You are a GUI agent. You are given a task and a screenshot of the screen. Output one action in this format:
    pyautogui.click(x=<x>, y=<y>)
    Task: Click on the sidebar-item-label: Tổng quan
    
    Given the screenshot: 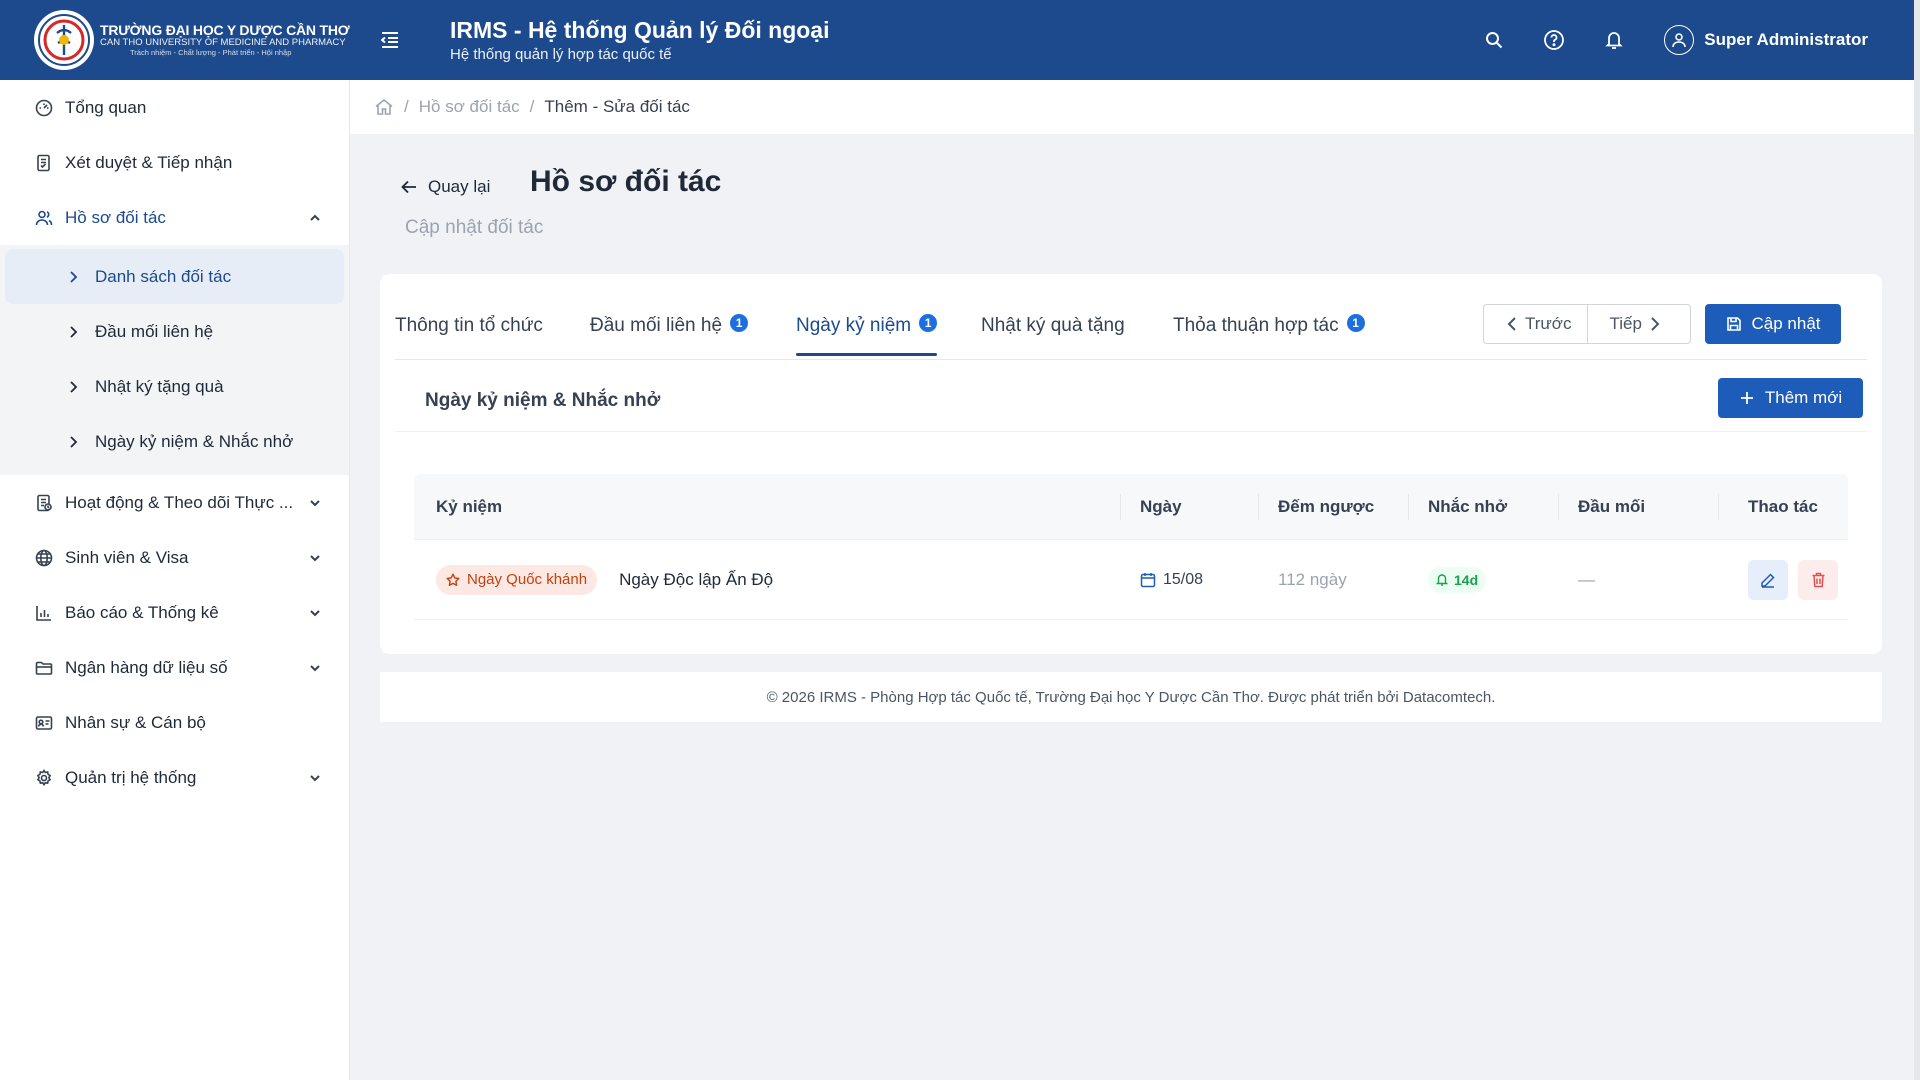 What is the action you would take?
    pyautogui.click(x=106, y=107)
    